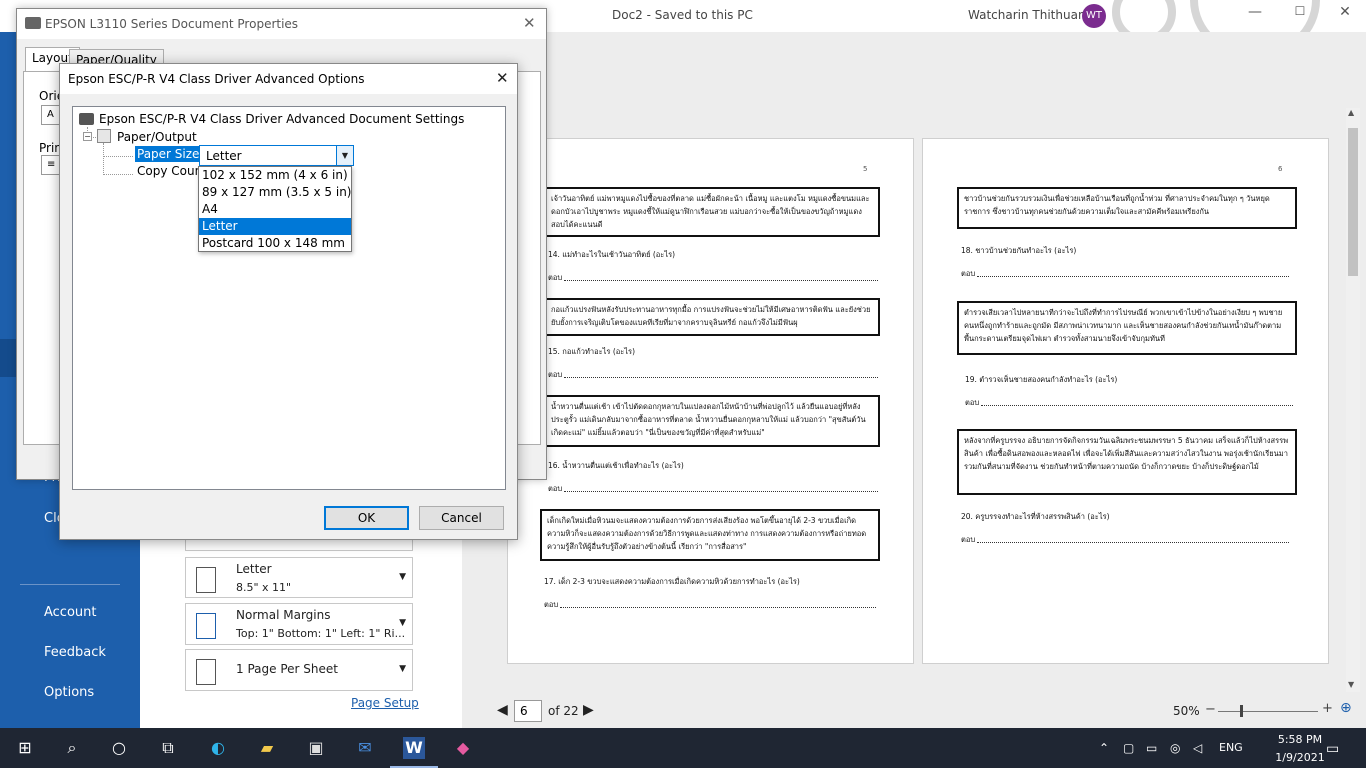  Describe the element at coordinates (1027, 15) in the screenshot. I see `user-name: Watcharin Thithuan` at that location.